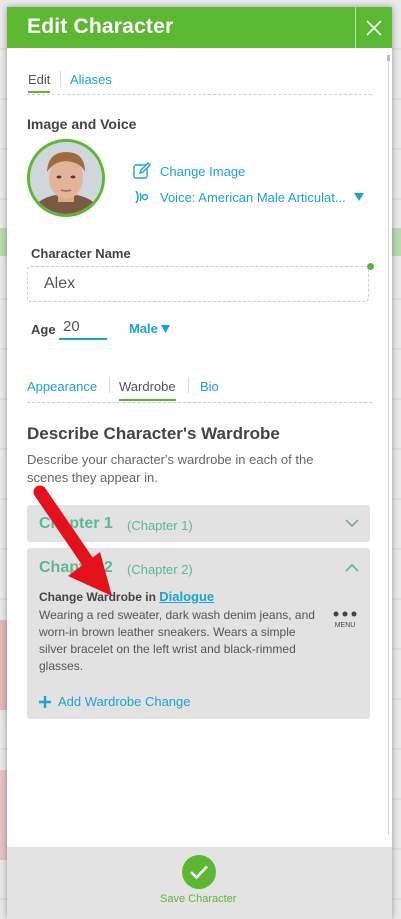 Image resolution: width=401 pixels, height=919 pixels. I want to click on tab-wardrobe: Wardrobe, so click(147, 390).